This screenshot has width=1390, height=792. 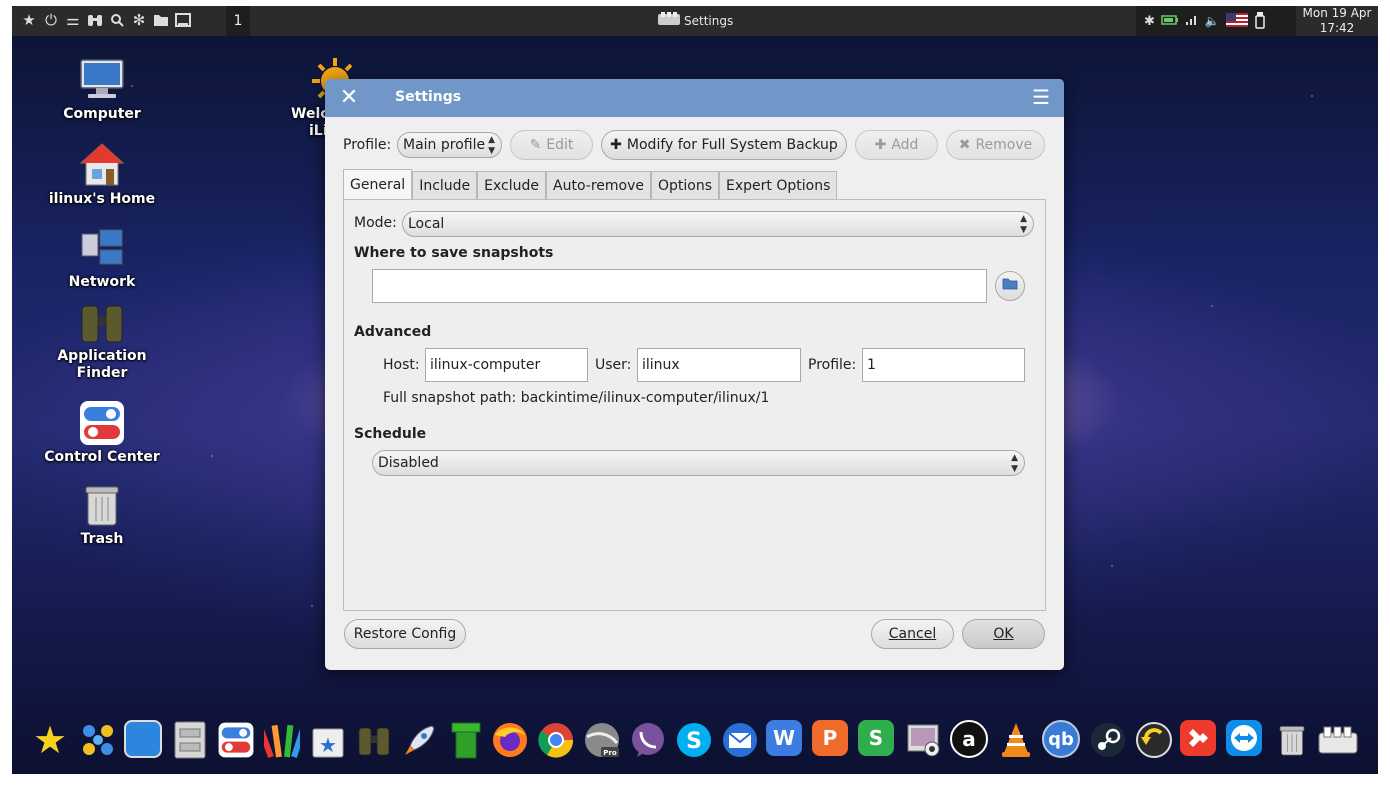 What do you see at coordinates (393, 332) in the screenshot?
I see `advanced-heading: Advanced` at bounding box center [393, 332].